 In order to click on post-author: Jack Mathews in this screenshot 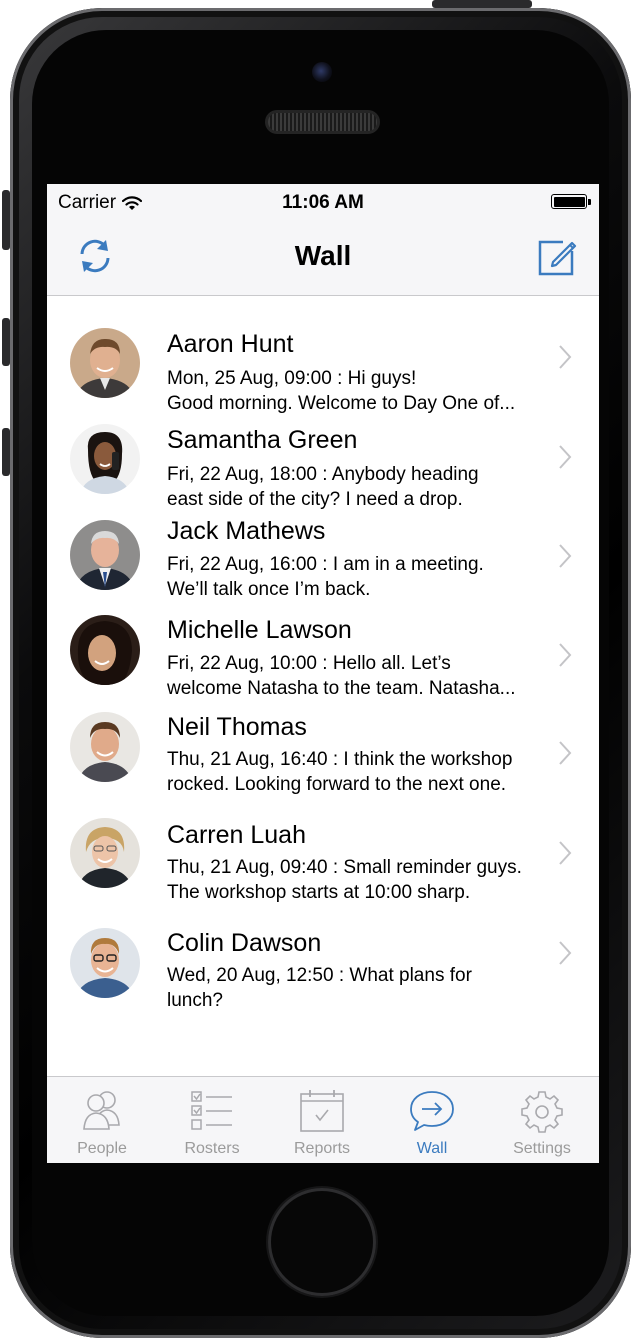, I will do `click(246, 531)`.